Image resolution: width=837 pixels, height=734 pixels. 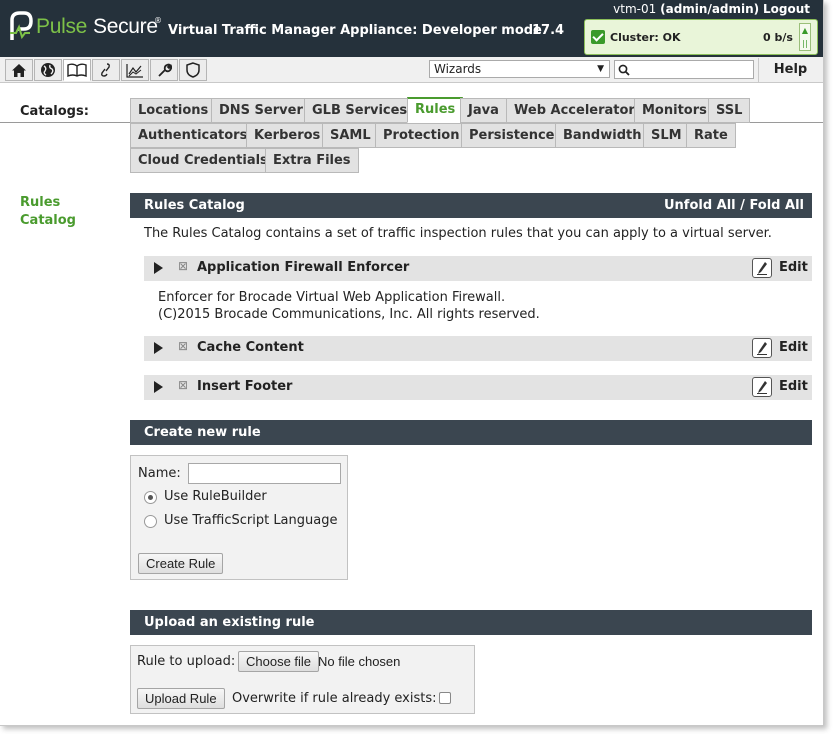 I want to click on sidebar-item-label-line2: Catalog, so click(x=48, y=220).